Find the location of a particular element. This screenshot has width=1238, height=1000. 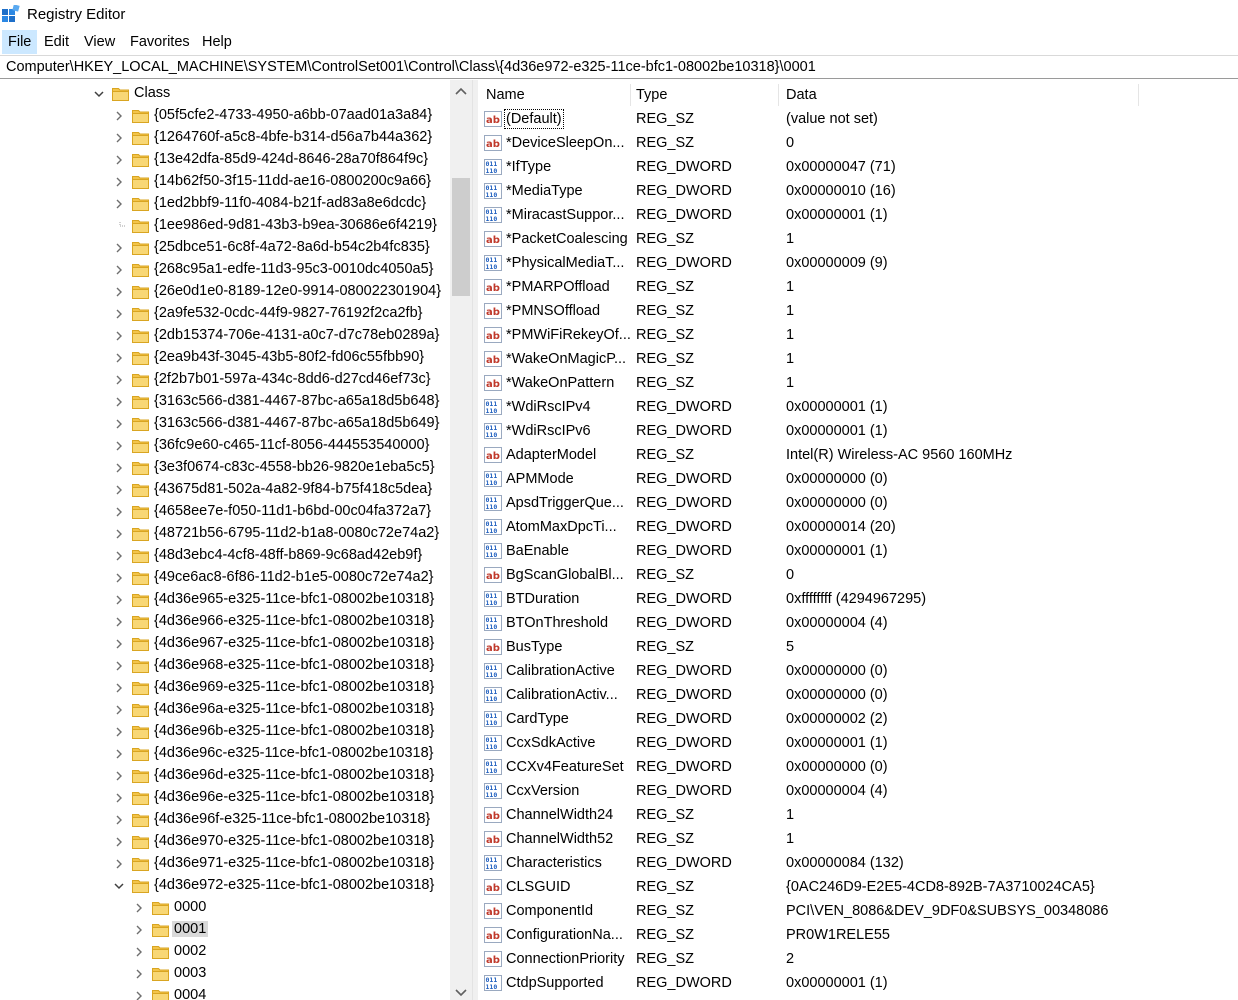

value-name: ConnectionPriority is located at coordinates (565, 959).